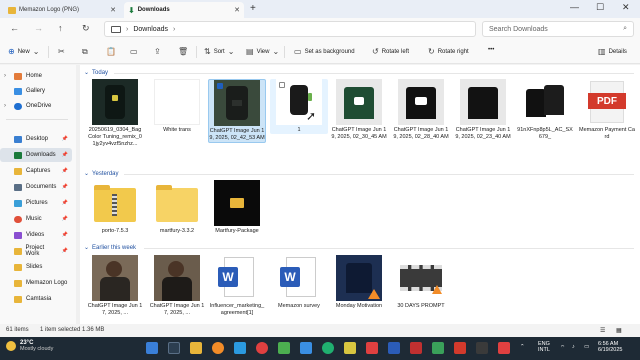 The width and height of the screenshot is (640, 360). What do you see at coordinates (607, 110) in the screenshot?
I see `file-item: PDF Memazon Payment Card` at bounding box center [607, 110].